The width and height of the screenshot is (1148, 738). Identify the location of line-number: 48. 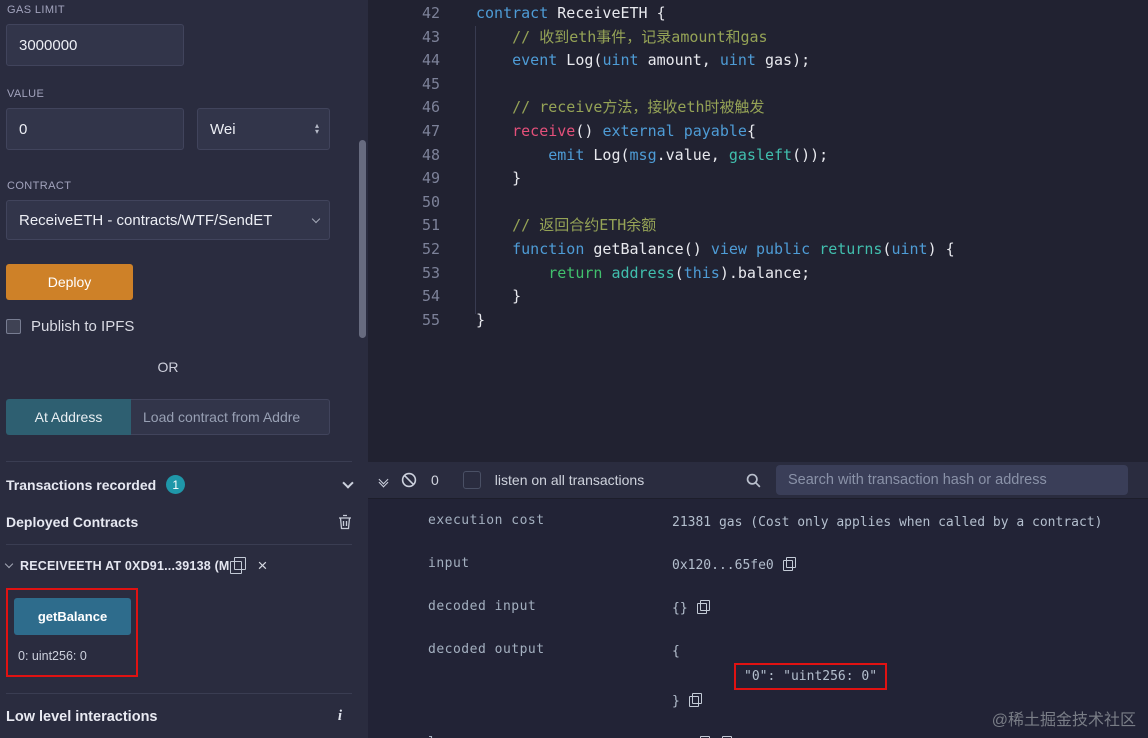
(430, 154).